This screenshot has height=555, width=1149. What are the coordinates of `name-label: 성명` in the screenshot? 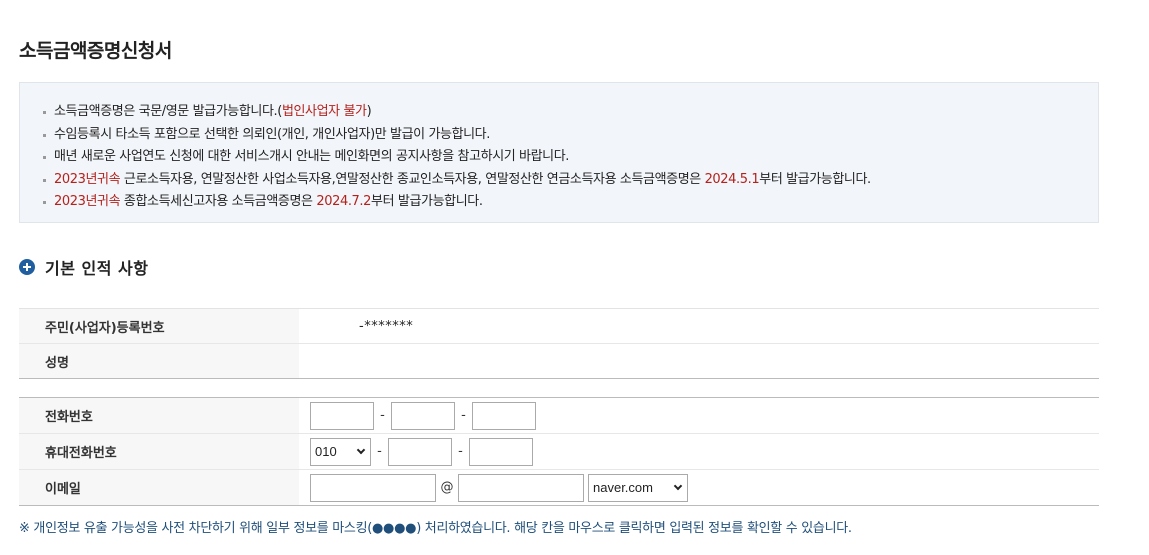 It's located at (159, 361).